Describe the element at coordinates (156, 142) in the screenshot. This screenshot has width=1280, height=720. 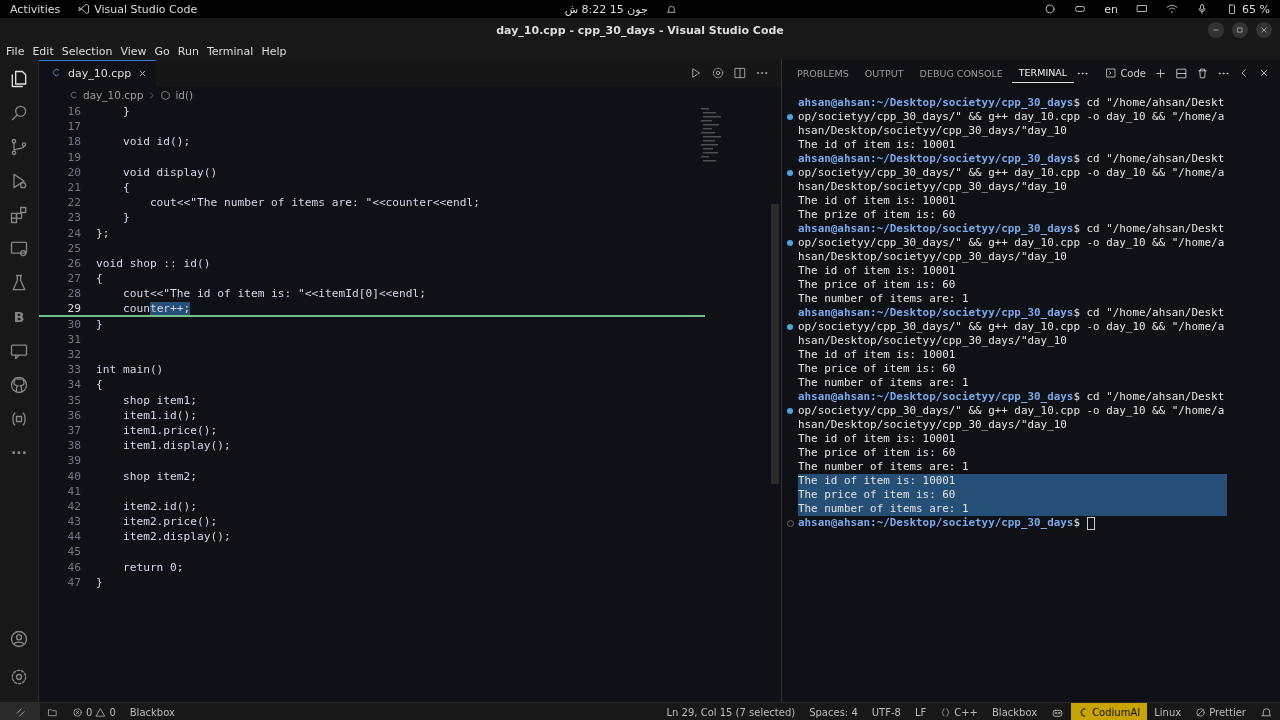
I see `code-line: void id();` at that location.